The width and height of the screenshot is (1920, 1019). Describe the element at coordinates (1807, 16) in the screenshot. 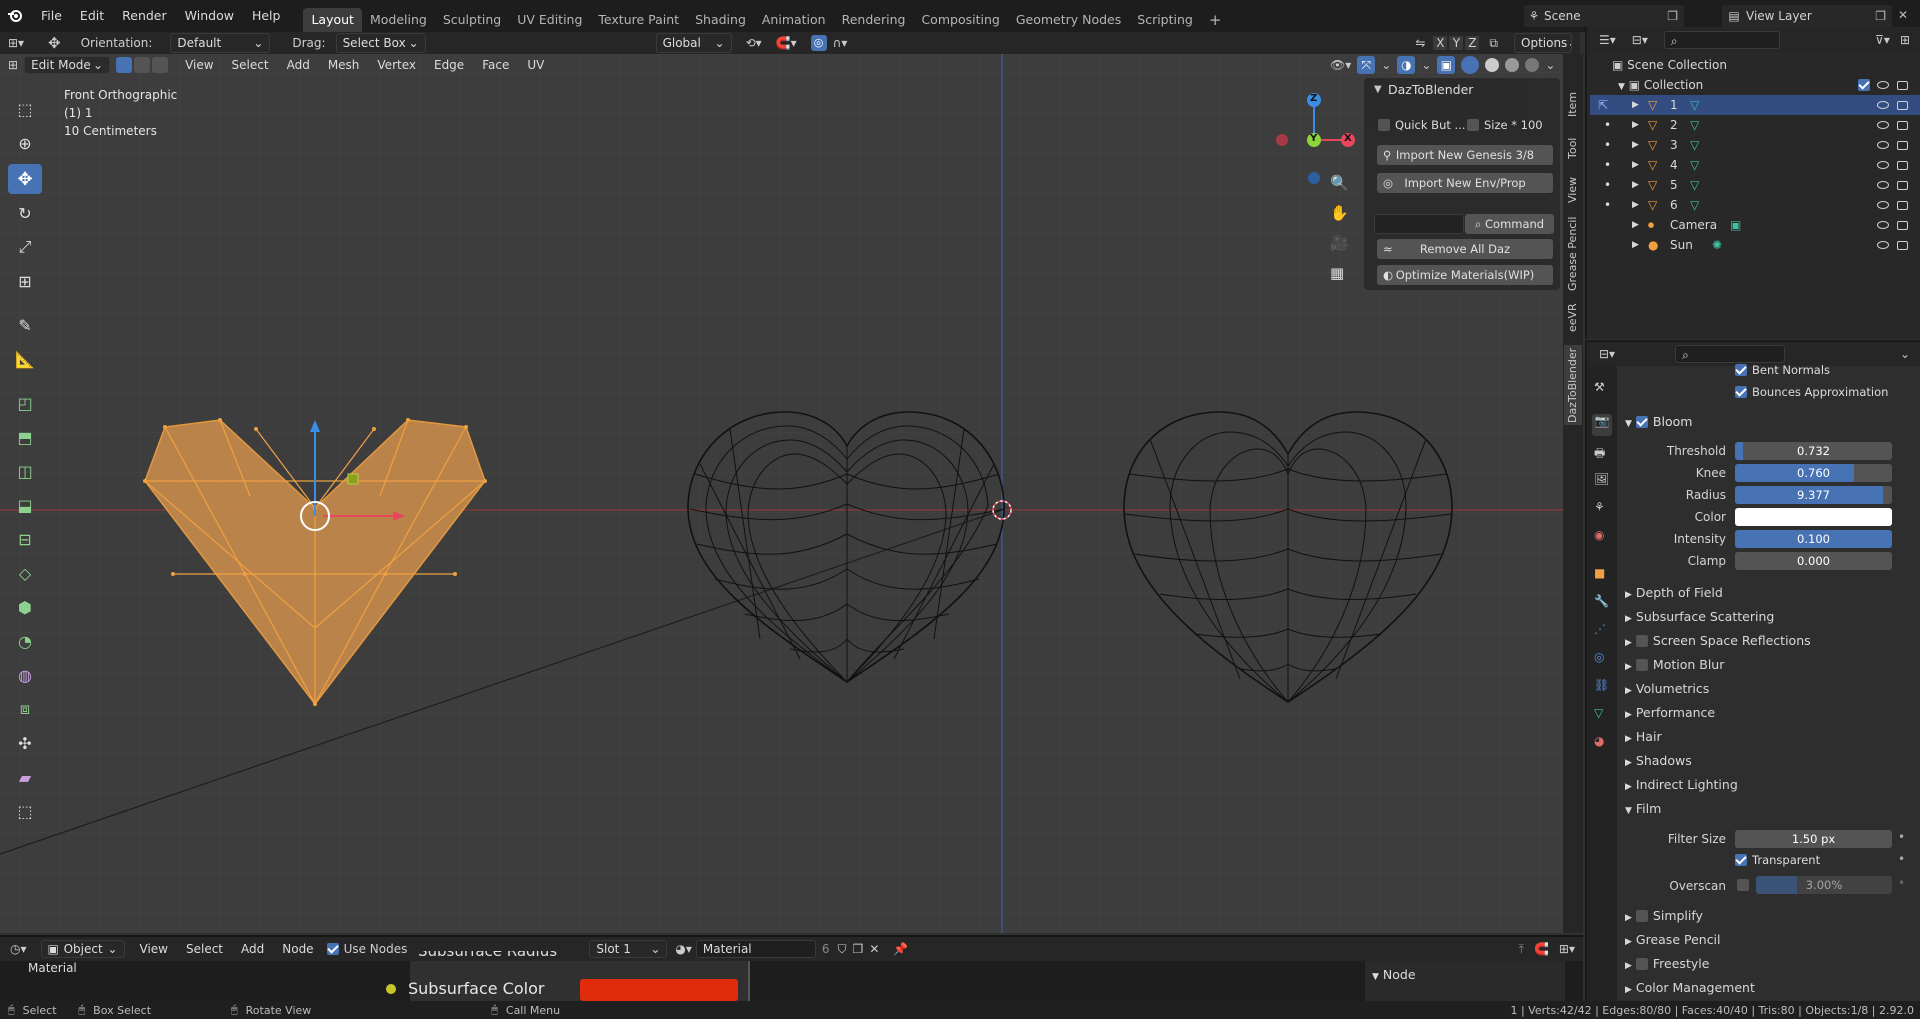

I see `view-layer-selector: ▤ View Layer ❐` at that location.